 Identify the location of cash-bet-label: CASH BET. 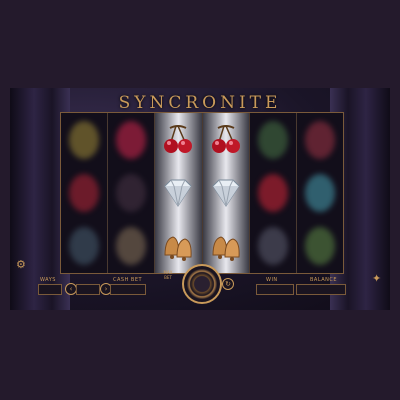
(128, 280).